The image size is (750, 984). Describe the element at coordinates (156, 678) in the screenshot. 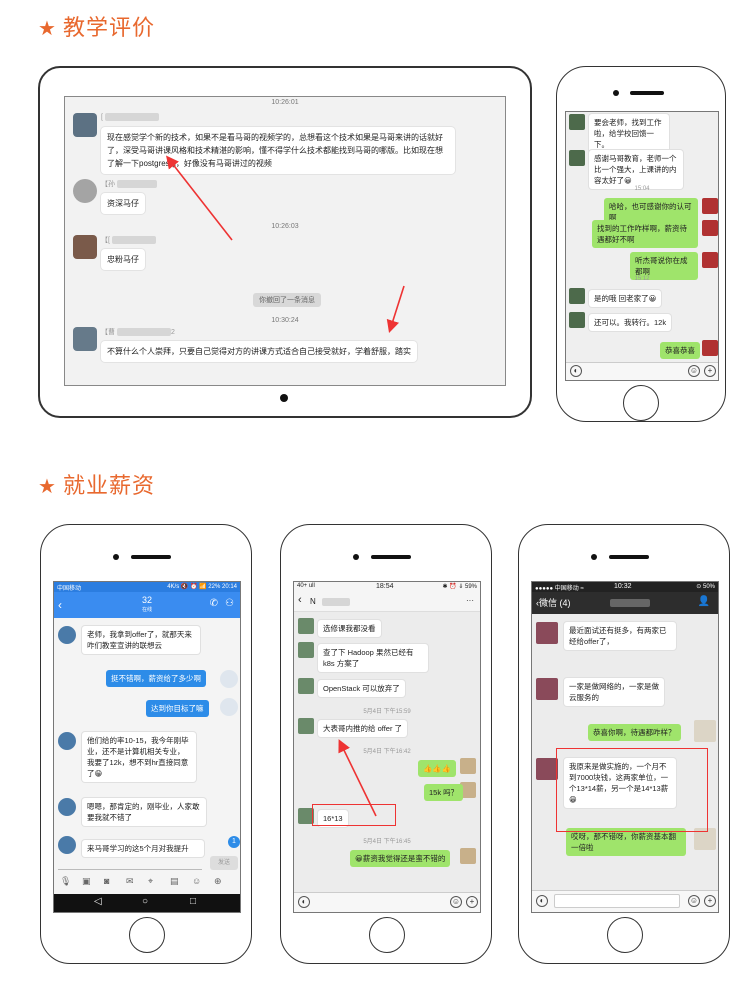

I see `chat-bubble: 挺不错啊，薪资给了多少啊` at that location.